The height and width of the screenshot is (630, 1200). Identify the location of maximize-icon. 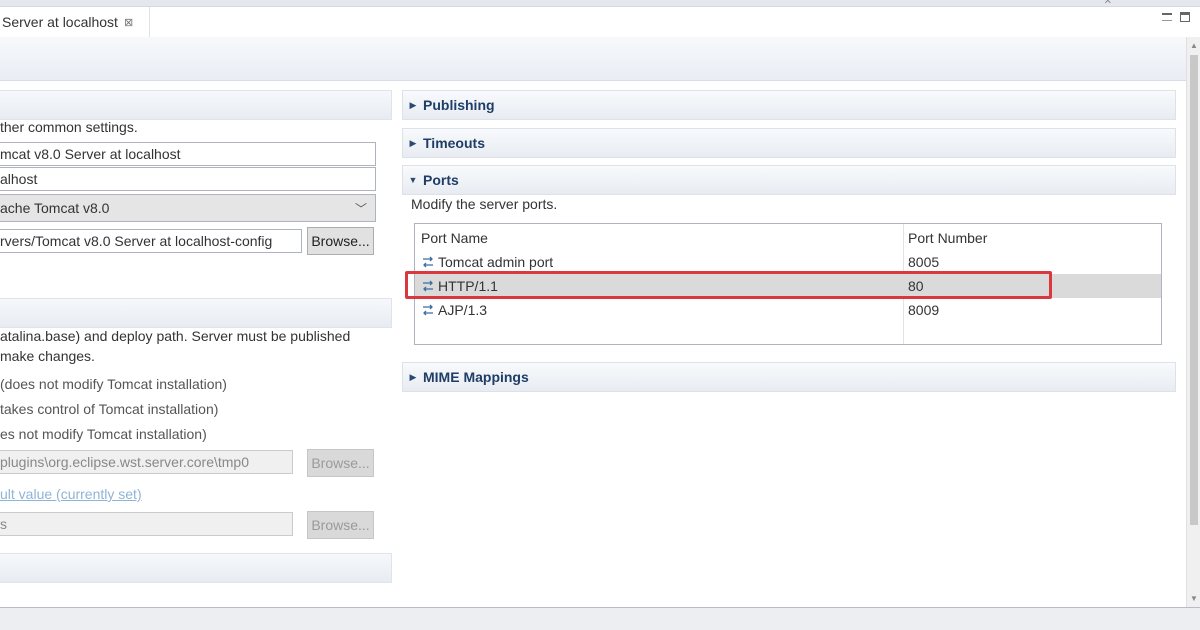
(1185, 17).